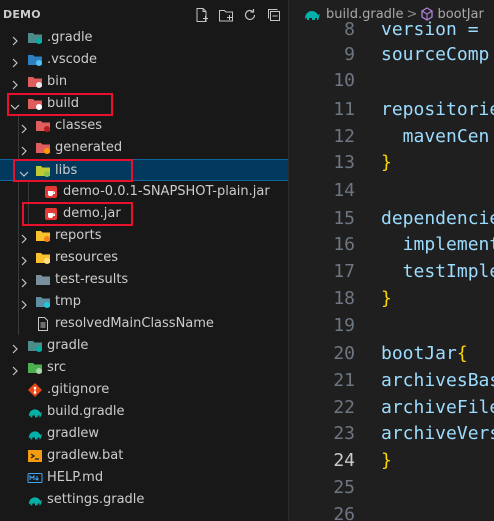  Describe the element at coordinates (391, 191) in the screenshot. I see `code-line: 14` at that location.